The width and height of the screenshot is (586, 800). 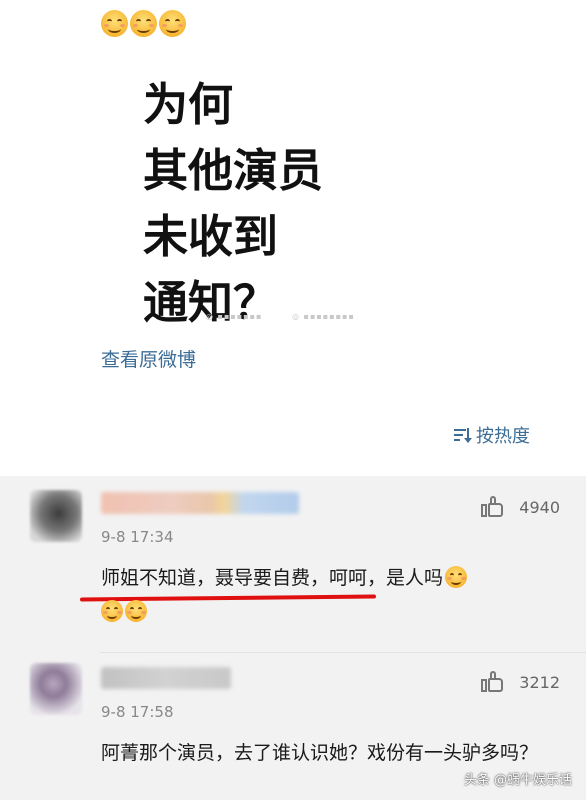 What do you see at coordinates (188, 104) in the screenshot?
I see `headline-line: 为何` at bounding box center [188, 104].